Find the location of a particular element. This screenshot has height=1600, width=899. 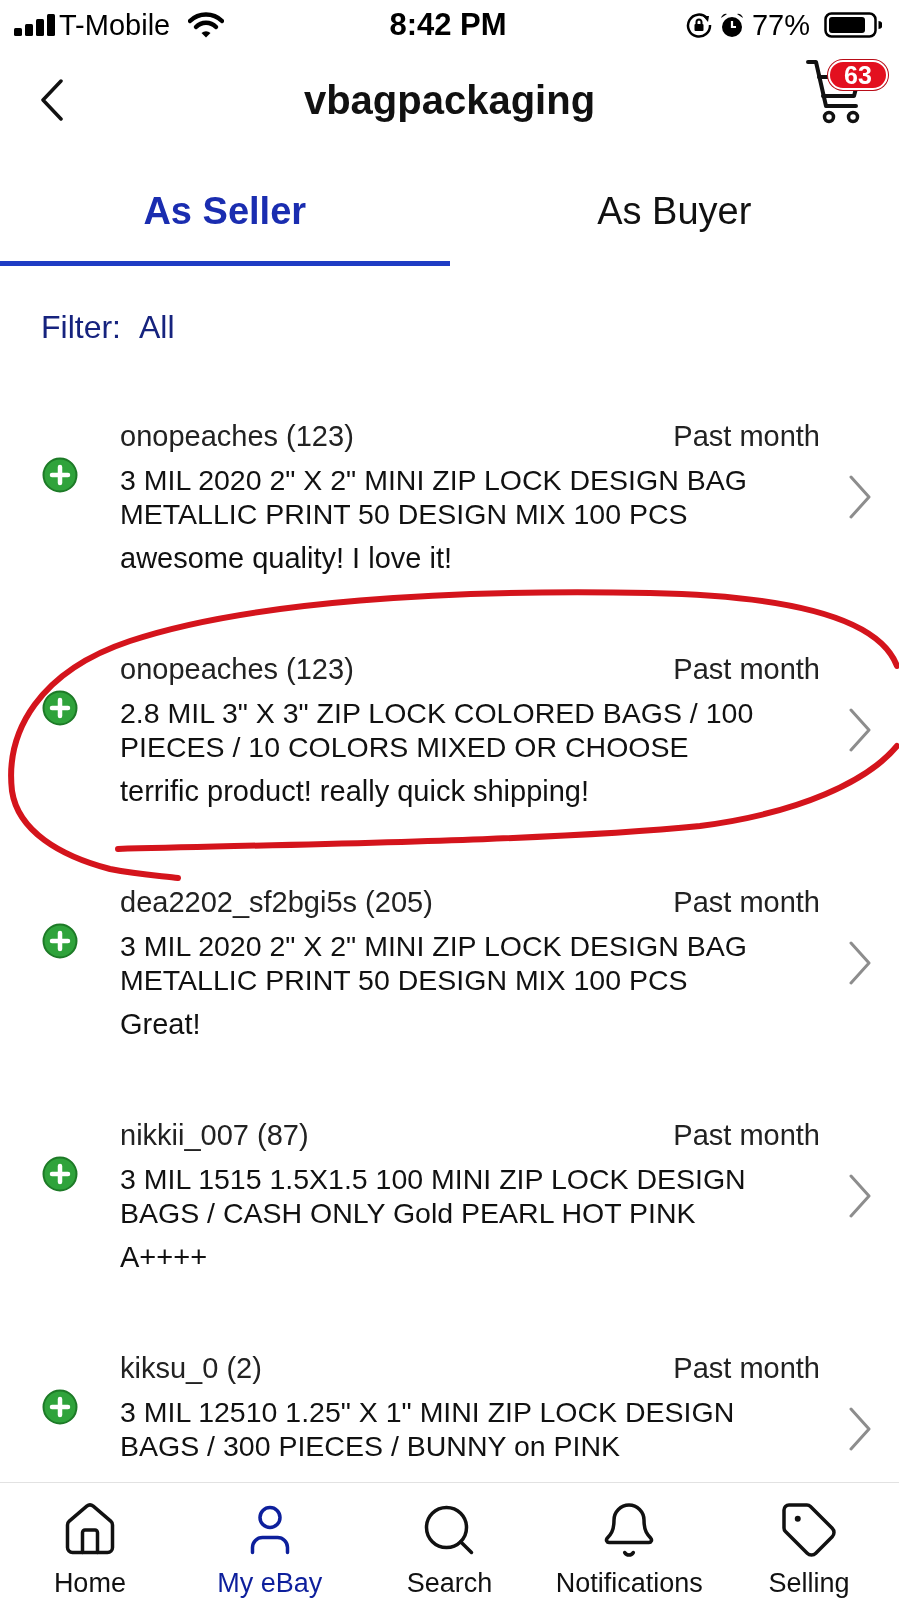

item-title: 3 MIL 1515 1.5X1.5 100 MINI ZIP LOCK DESIGN BAGS / CASH ONLY Gold PEARL HOT PINK is located at coordinates (433, 1196).